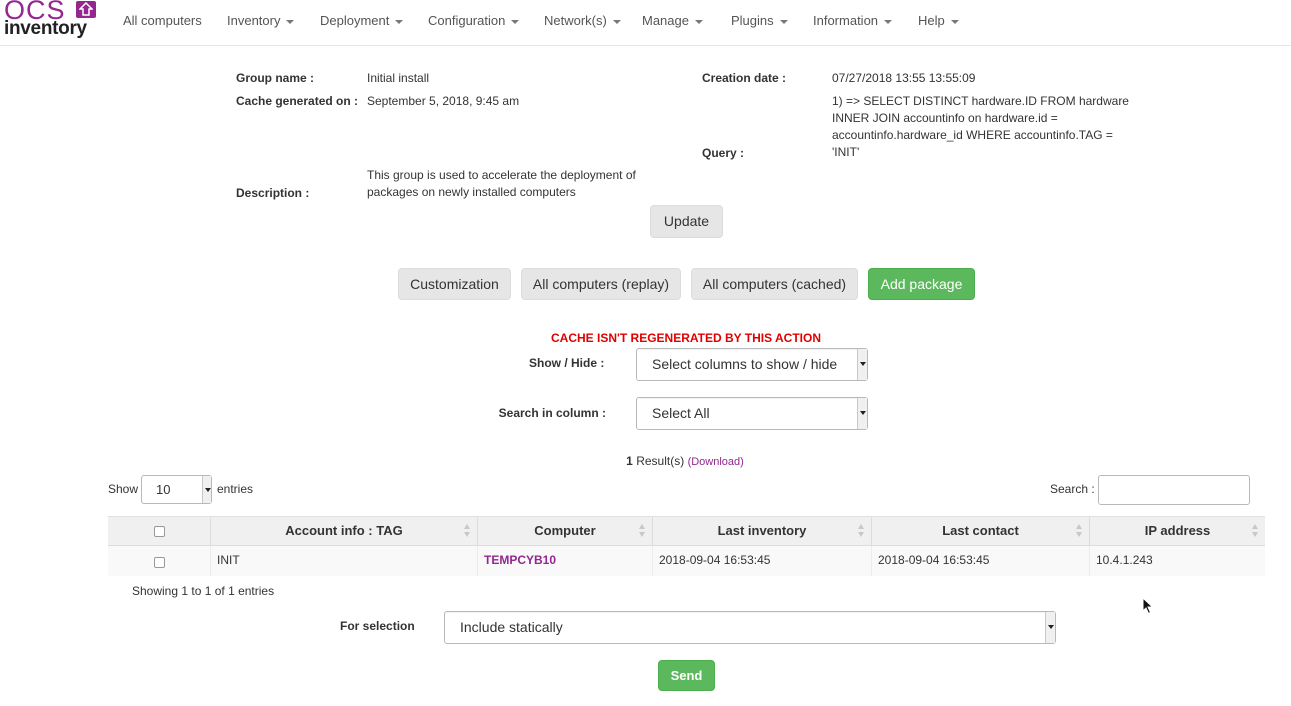 This screenshot has height=706, width=1291. What do you see at coordinates (752, 20) in the screenshot?
I see `nav-label: Plugins` at bounding box center [752, 20].